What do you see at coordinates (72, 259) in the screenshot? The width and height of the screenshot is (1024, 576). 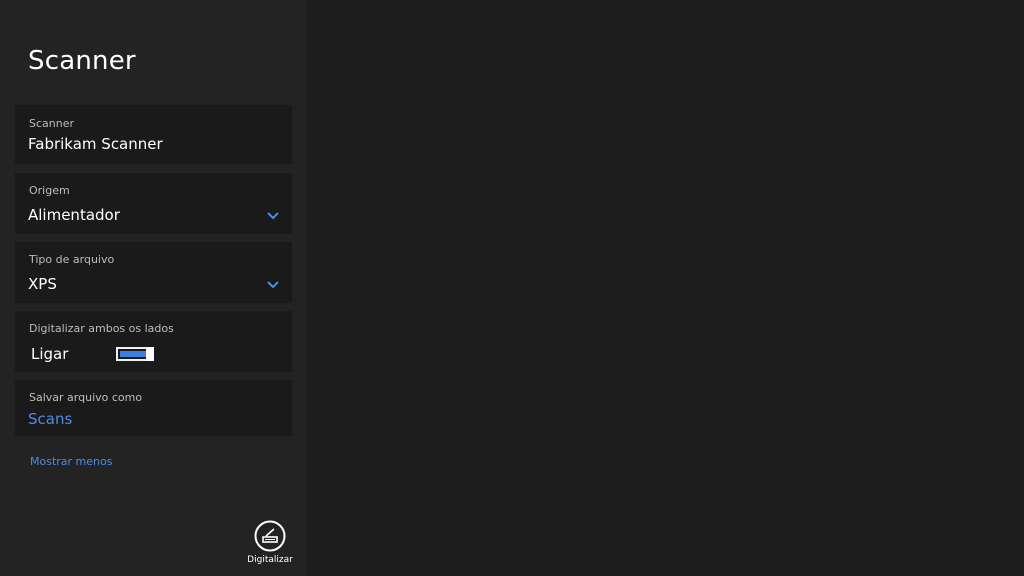 I see `file-type-label: Tipo de arquivo` at bounding box center [72, 259].